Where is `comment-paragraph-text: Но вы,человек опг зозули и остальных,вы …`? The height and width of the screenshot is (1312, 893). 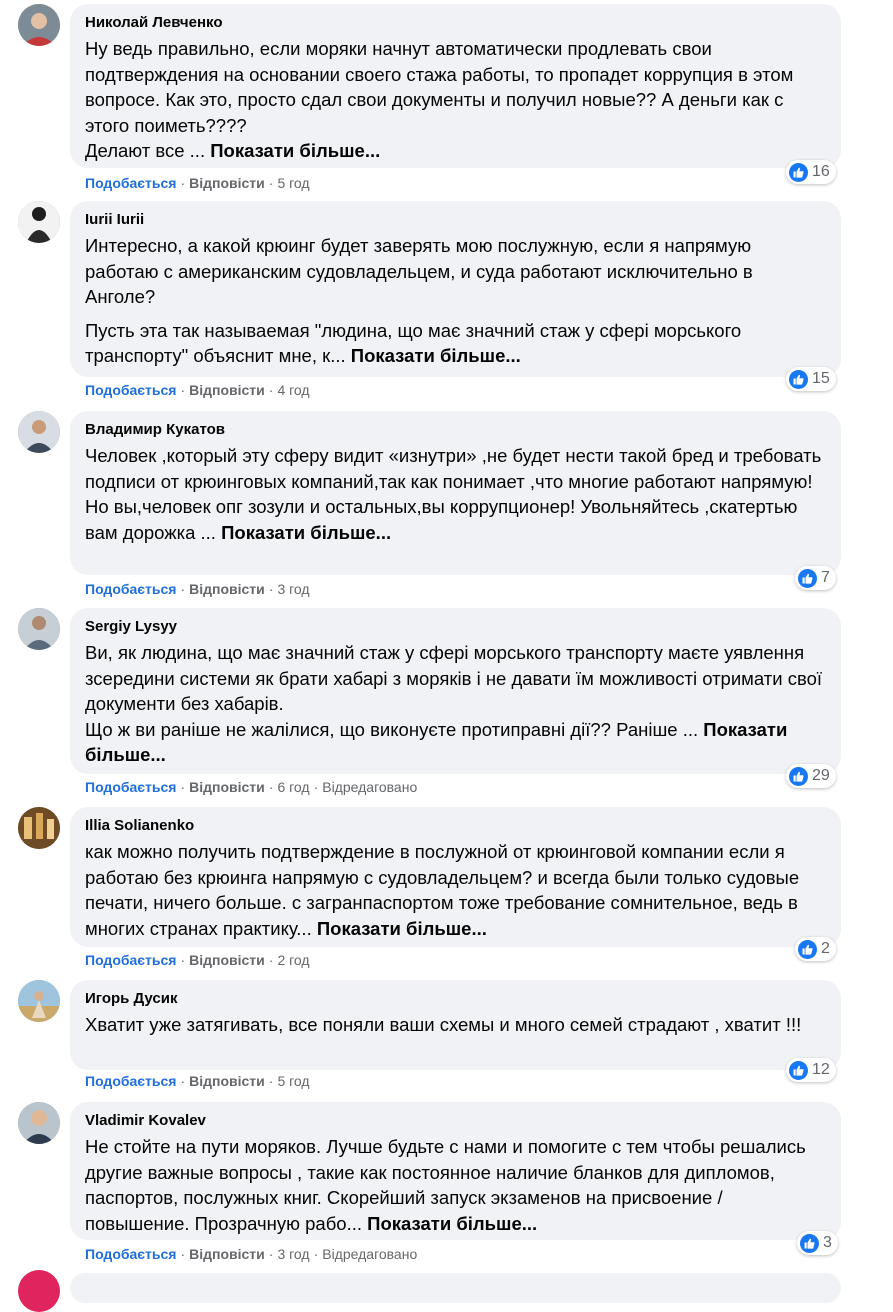
comment-paragraph-text: Но вы,человек опг зозули и остальных,вы … is located at coordinates (441, 519).